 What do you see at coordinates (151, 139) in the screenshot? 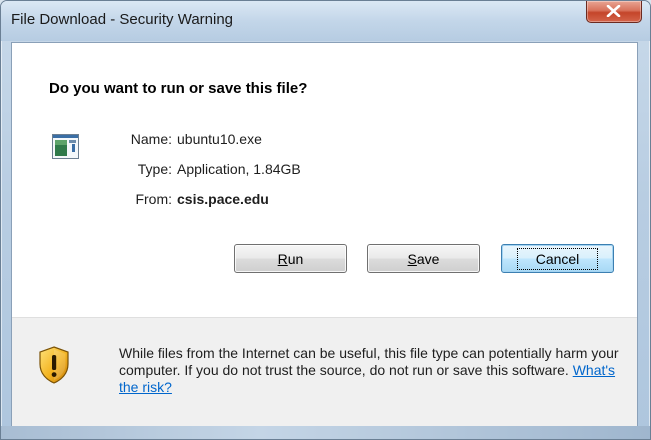
I see `name-label: Name:` at bounding box center [151, 139].